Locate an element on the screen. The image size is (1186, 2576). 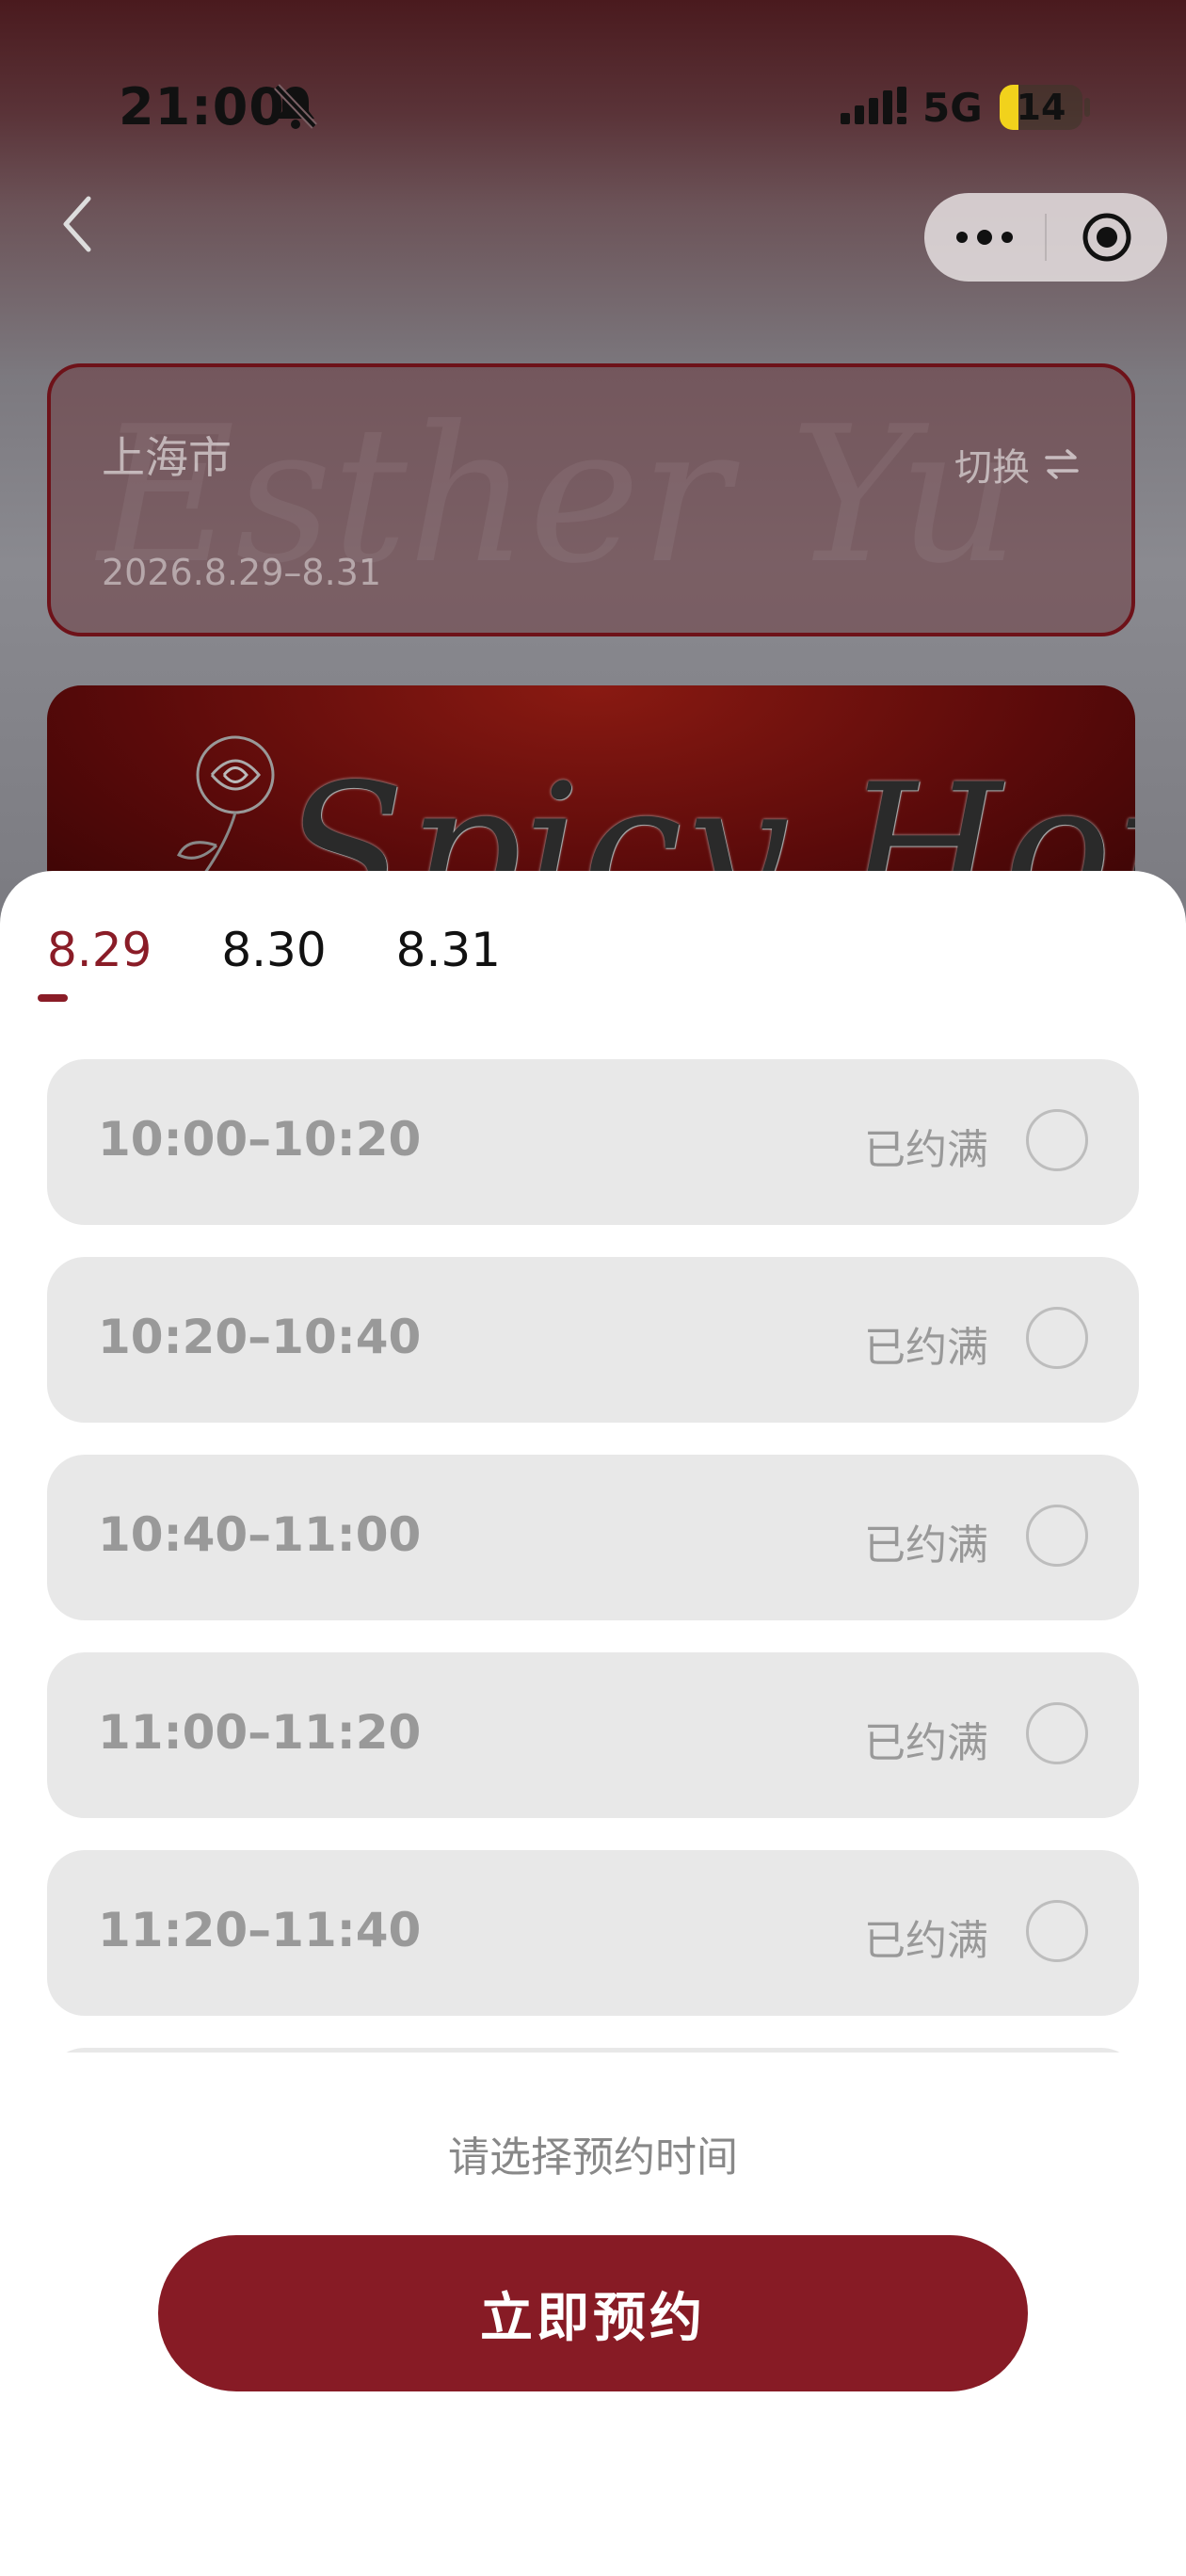
slot-time: 11:20–11:40 is located at coordinates (260, 1930).